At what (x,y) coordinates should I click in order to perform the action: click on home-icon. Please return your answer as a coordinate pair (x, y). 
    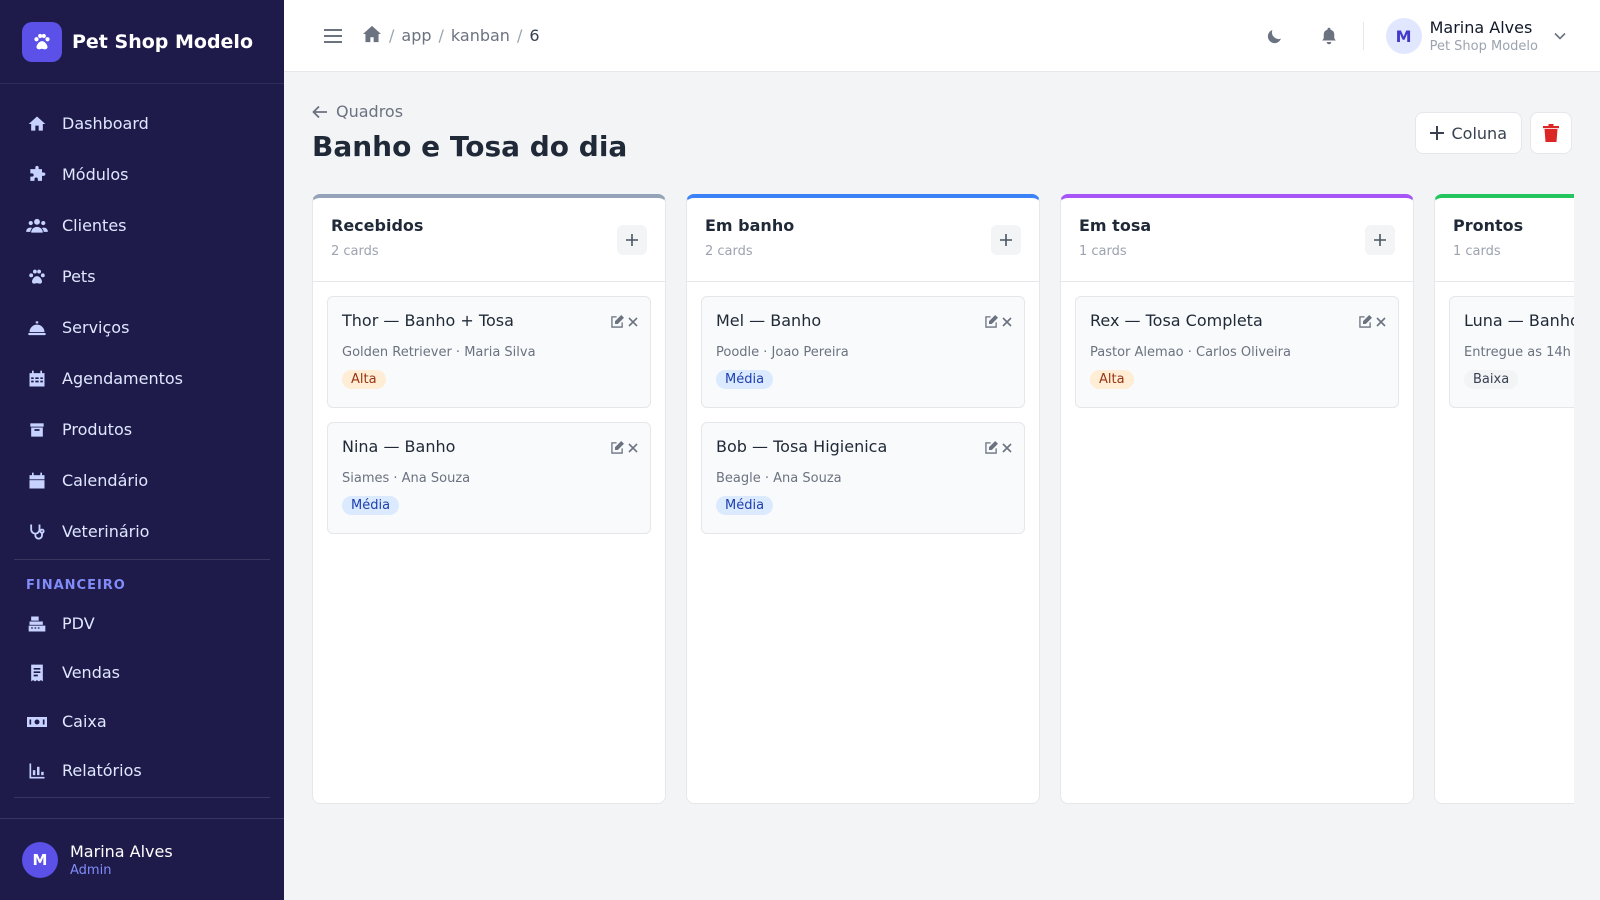
    Looking at the image, I should click on (372, 36).